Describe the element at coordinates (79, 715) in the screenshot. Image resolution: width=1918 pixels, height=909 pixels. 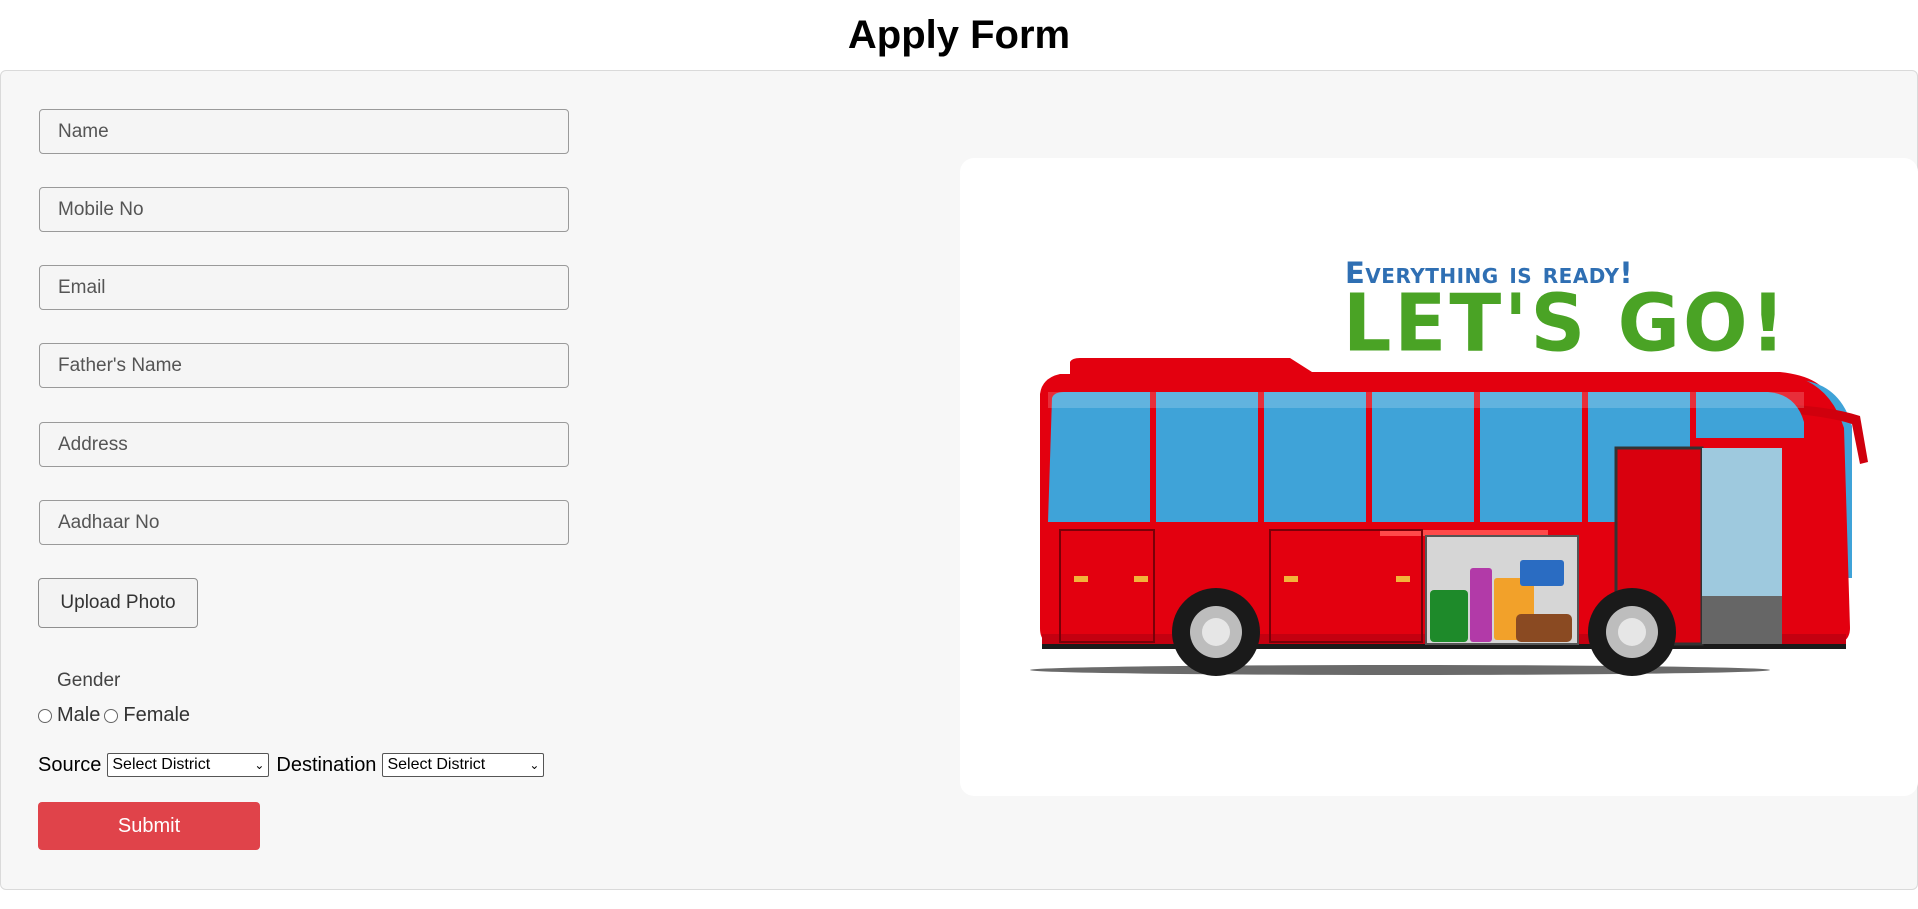
I see `male-label: Male` at that location.